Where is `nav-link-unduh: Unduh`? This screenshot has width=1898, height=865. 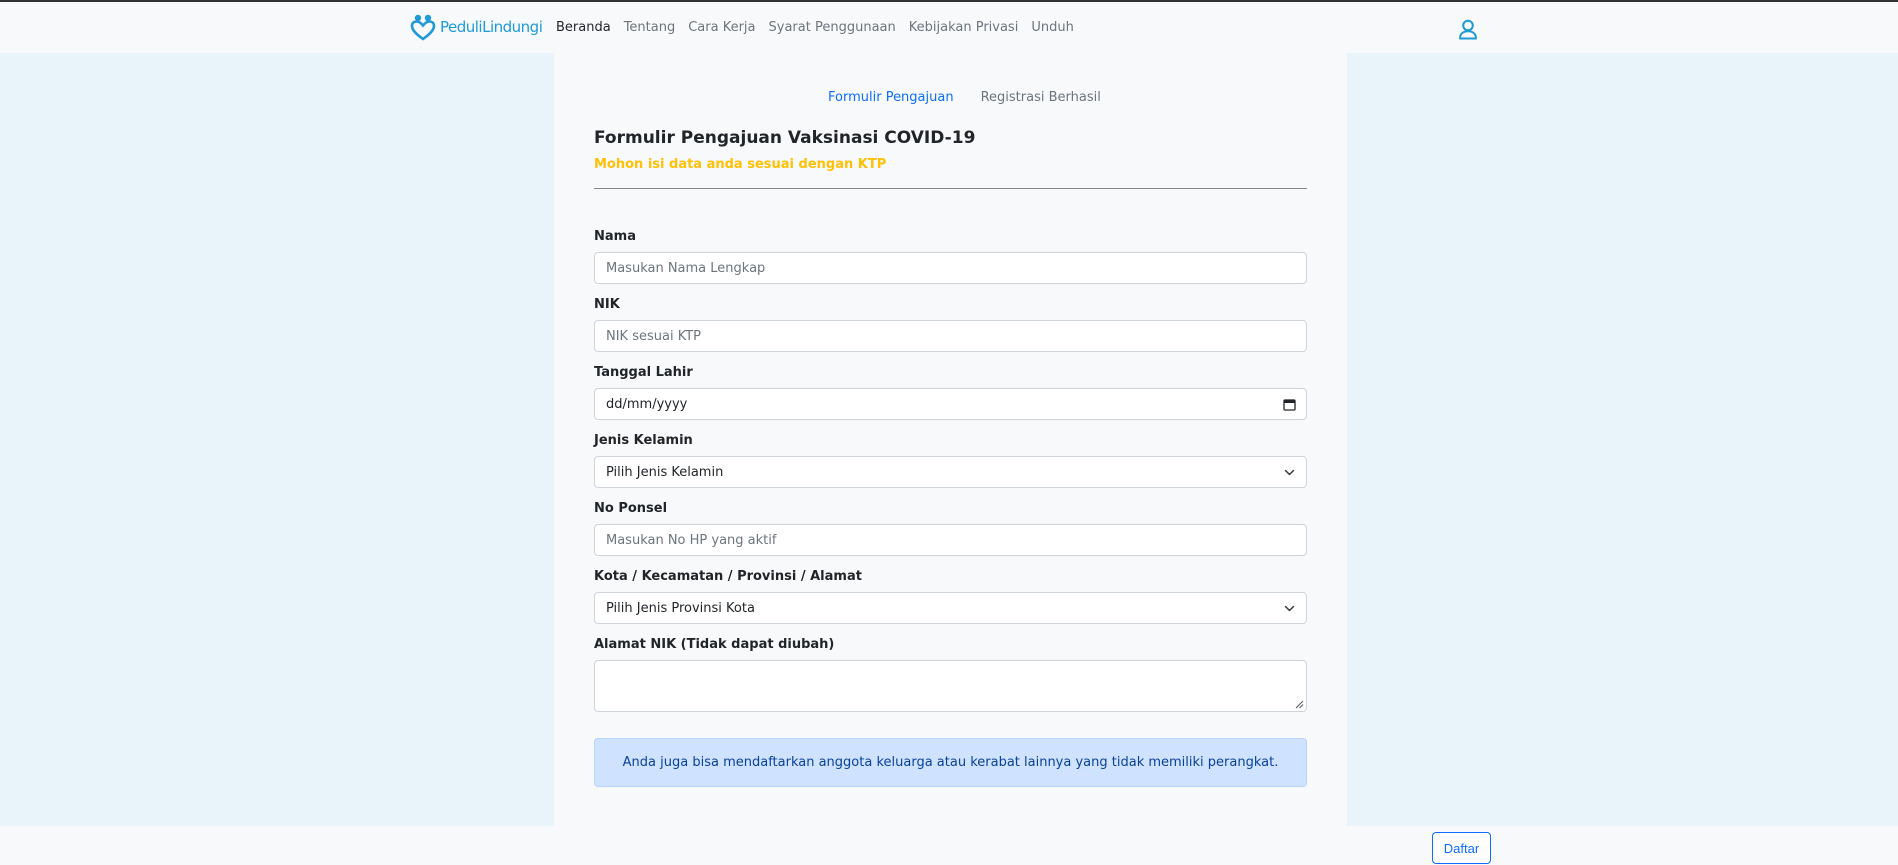
nav-link-unduh: Unduh is located at coordinates (1052, 27).